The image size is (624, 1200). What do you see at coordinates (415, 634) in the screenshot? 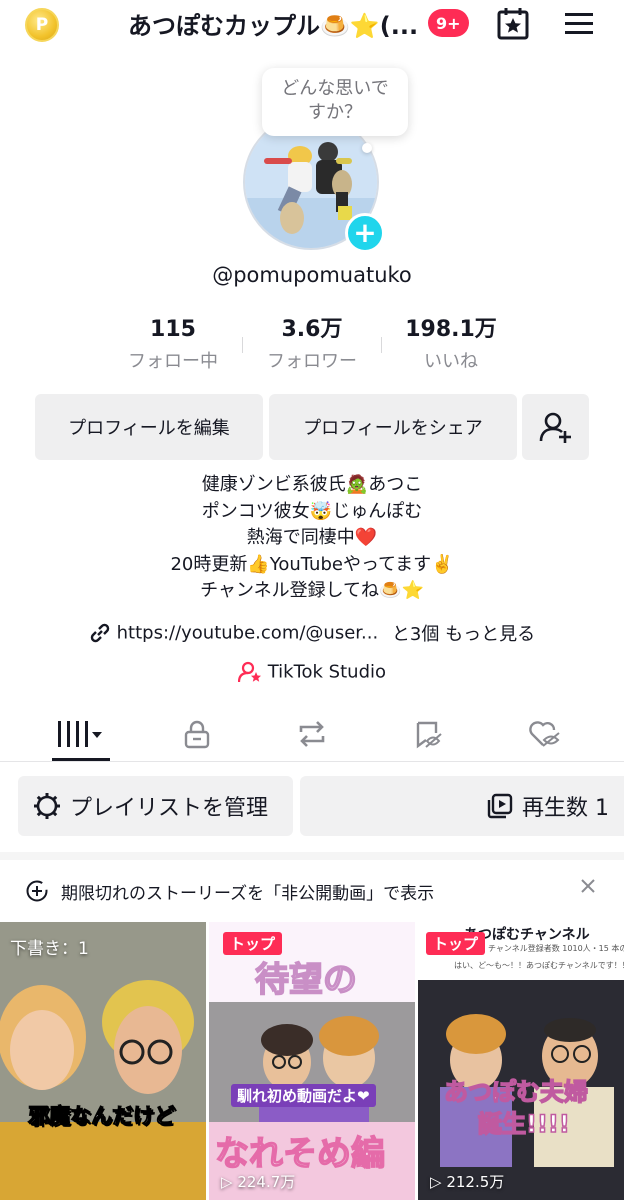
I see `link-extra: と3個` at bounding box center [415, 634].